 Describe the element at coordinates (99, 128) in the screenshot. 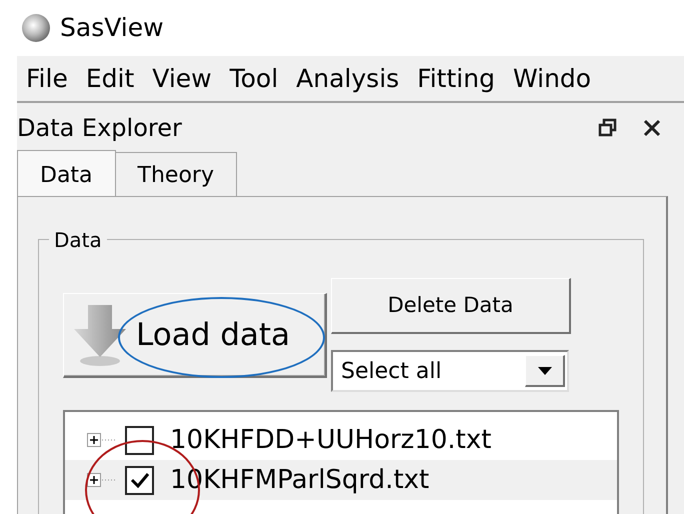

I see `panel-title: Data Explorer` at that location.